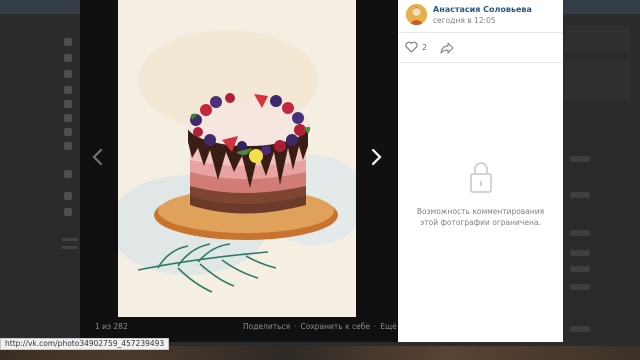 This screenshot has width=640, height=360. I want to click on save-to-me-link: Сохранить к себе, so click(335, 326).